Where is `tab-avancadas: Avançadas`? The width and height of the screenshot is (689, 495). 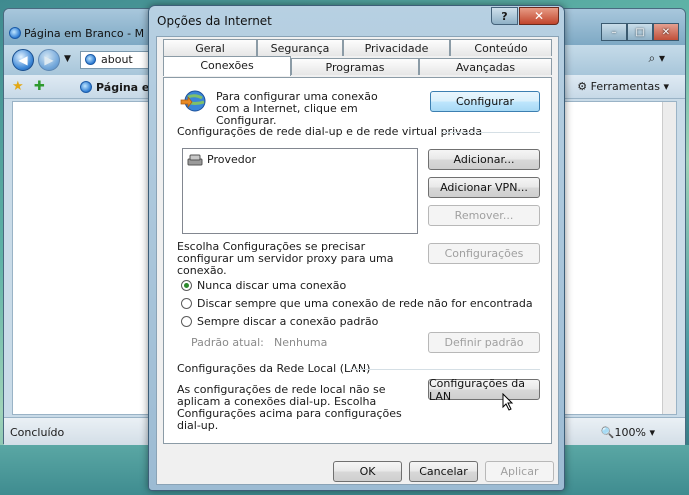
tab-avancadas: Avançadas is located at coordinates (485, 66).